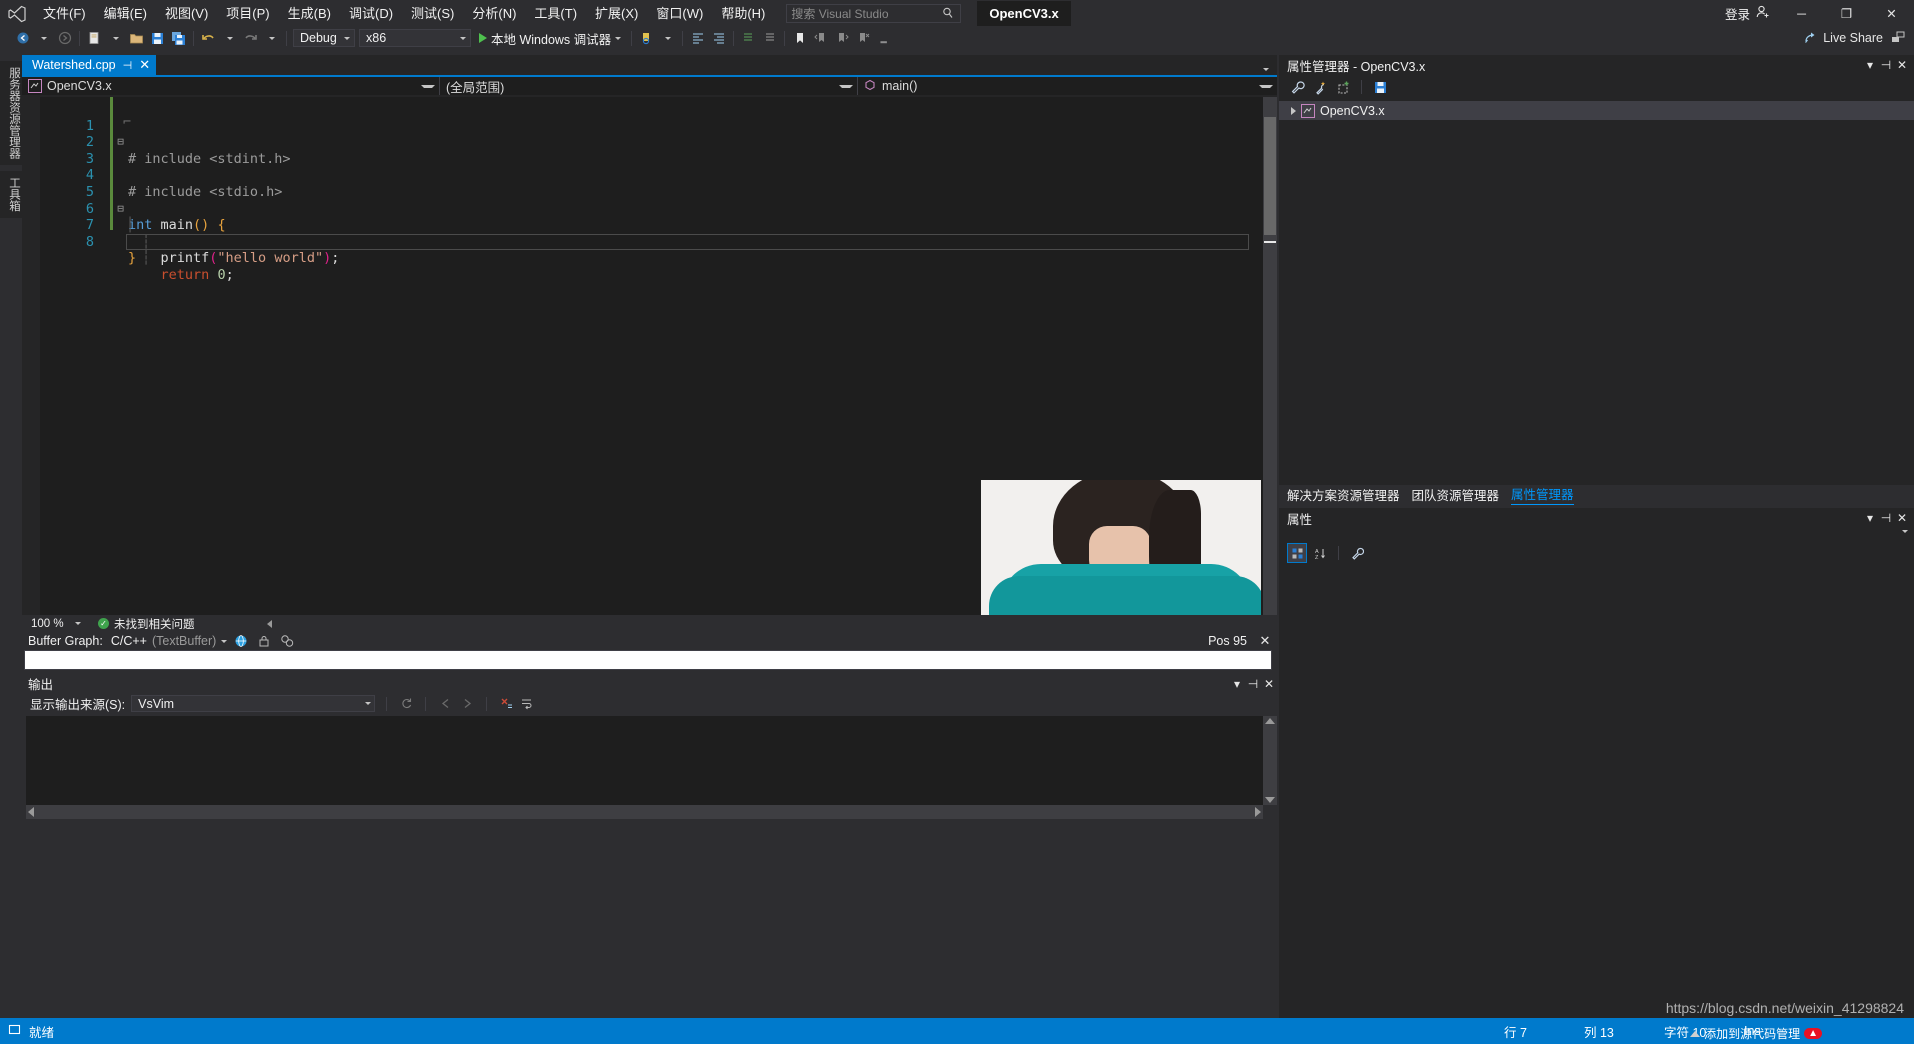  Describe the element at coordinates (309, 14) in the screenshot. I see `menu-build: 生成(B)` at that location.